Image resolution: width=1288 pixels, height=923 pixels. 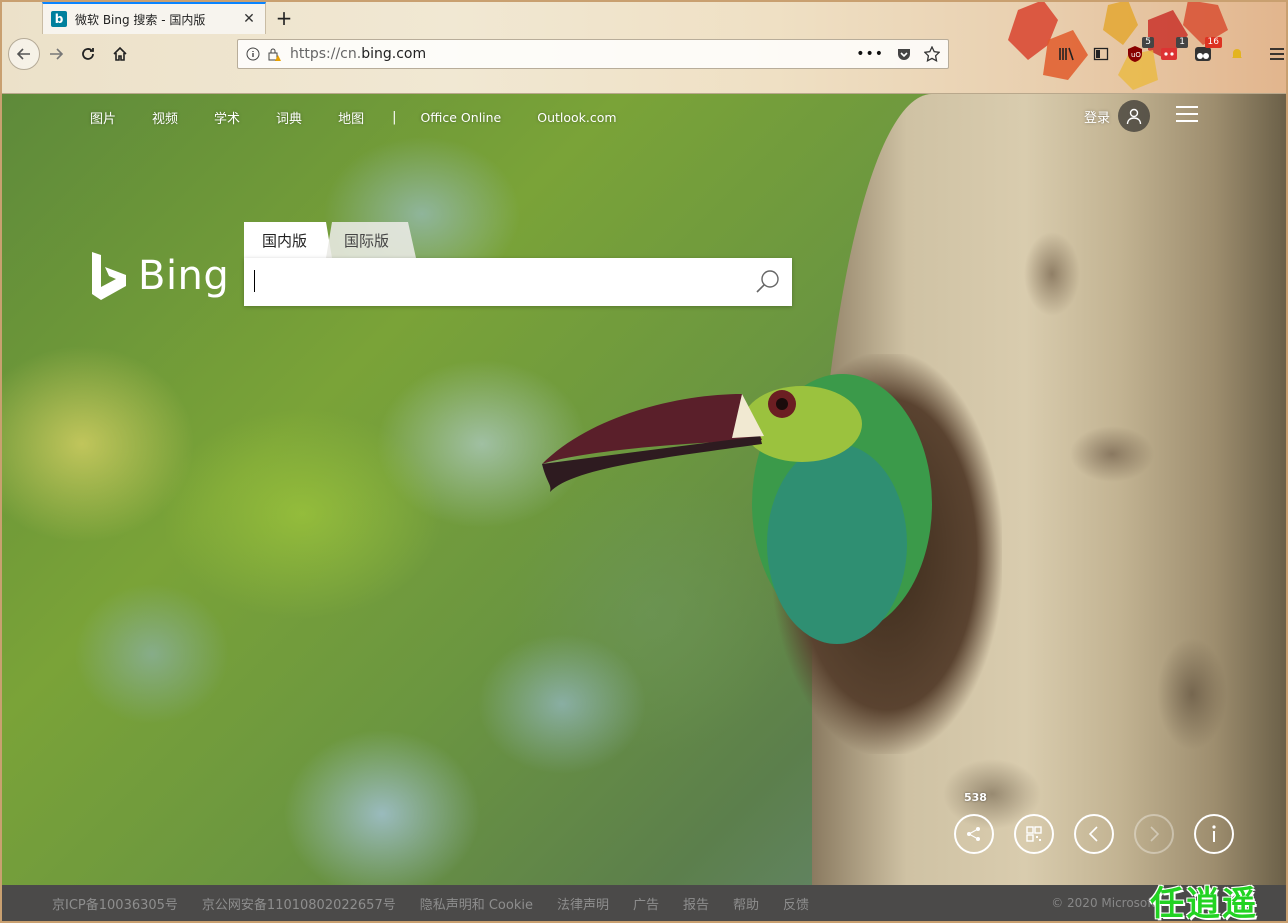 I want to click on svg-text: uO, so click(x=1136, y=55).